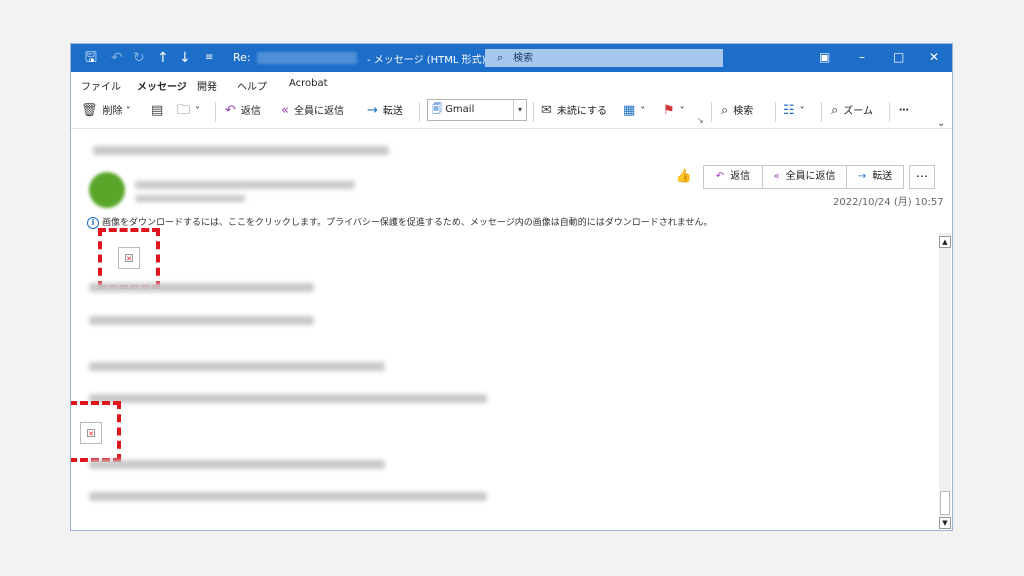  Describe the element at coordinates (307, 58) in the screenshot. I see `title-subject-redacted` at that location.